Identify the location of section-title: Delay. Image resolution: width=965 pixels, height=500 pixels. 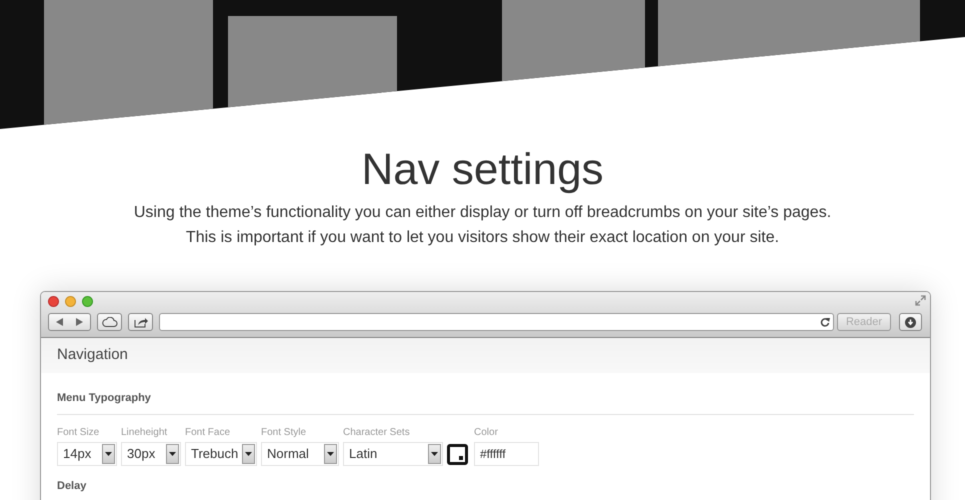
(72, 486).